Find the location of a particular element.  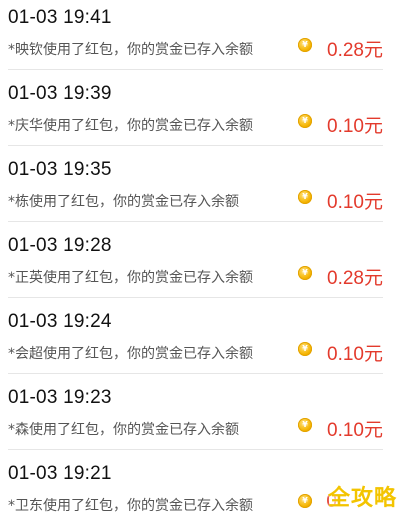

list-item: 01-03 19:28 *正英使用了红包，你的赏金已存入余额 ¥ 0.28元 is located at coordinates (200, 271).